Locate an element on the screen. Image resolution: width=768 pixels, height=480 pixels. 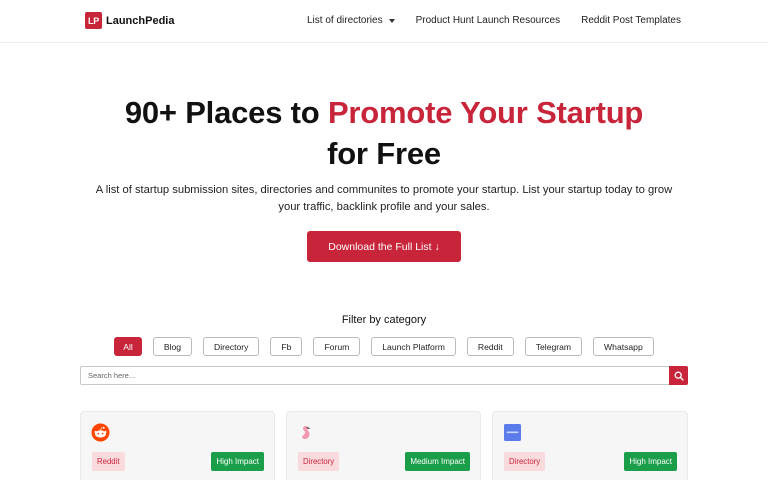
chip-whatsapp: Whatsapp is located at coordinates (623, 346).